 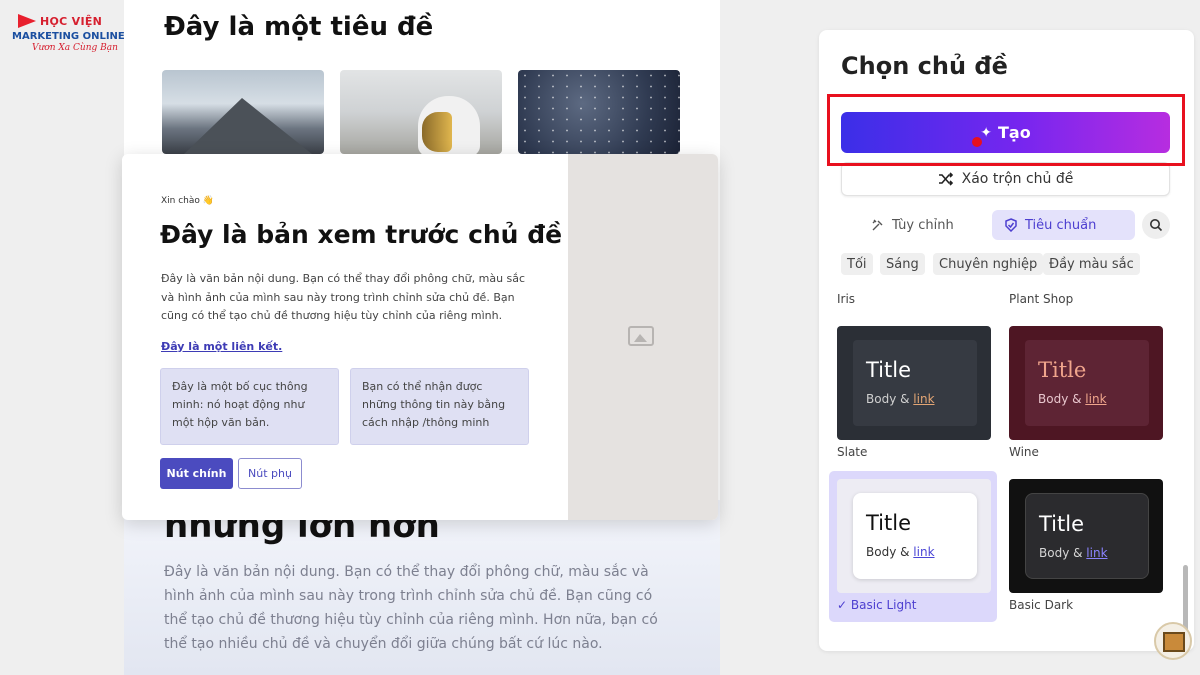 What do you see at coordinates (842, 605) in the screenshot?
I see `checkmark-icon: ✓` at bounding box center [842, 605].